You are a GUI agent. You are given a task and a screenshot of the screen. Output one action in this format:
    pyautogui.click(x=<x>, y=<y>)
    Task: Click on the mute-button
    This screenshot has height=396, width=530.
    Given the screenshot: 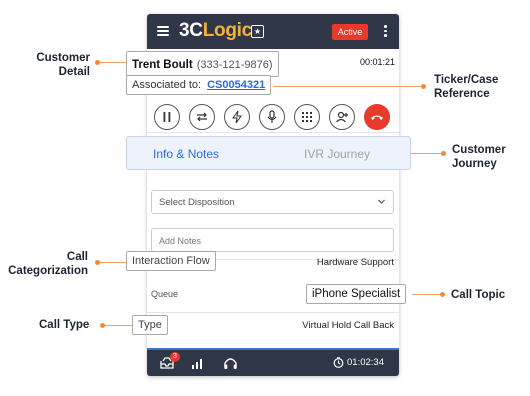 What is the action you would take?
    pyautogui.click(x=272, y=117)
    